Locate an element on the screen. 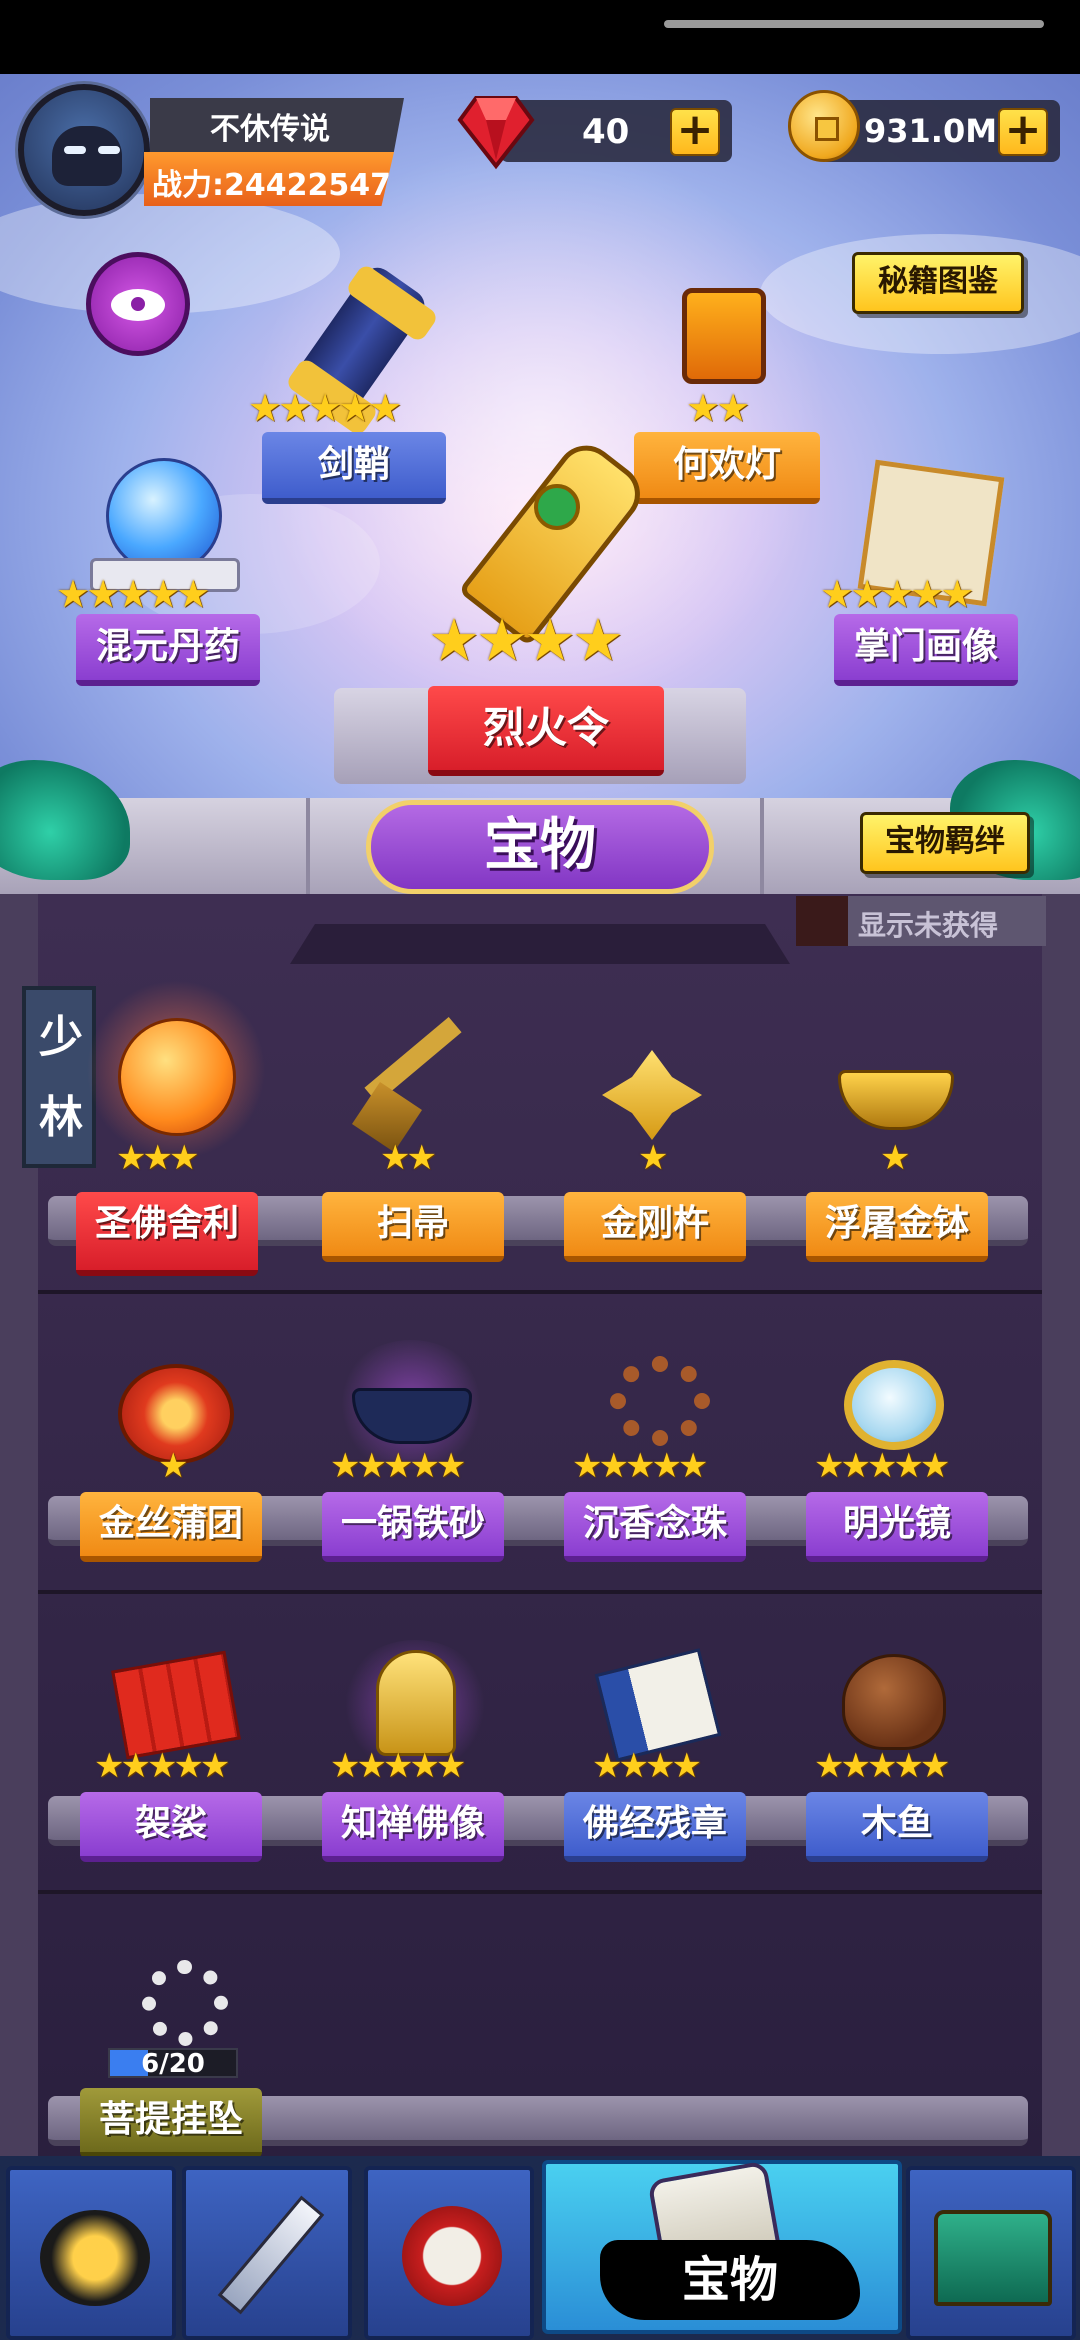 The height and width of the screenshot is (2340, 1080). show-unobtained-toggle: 显示未获得 is located at coordinates (921, 921).